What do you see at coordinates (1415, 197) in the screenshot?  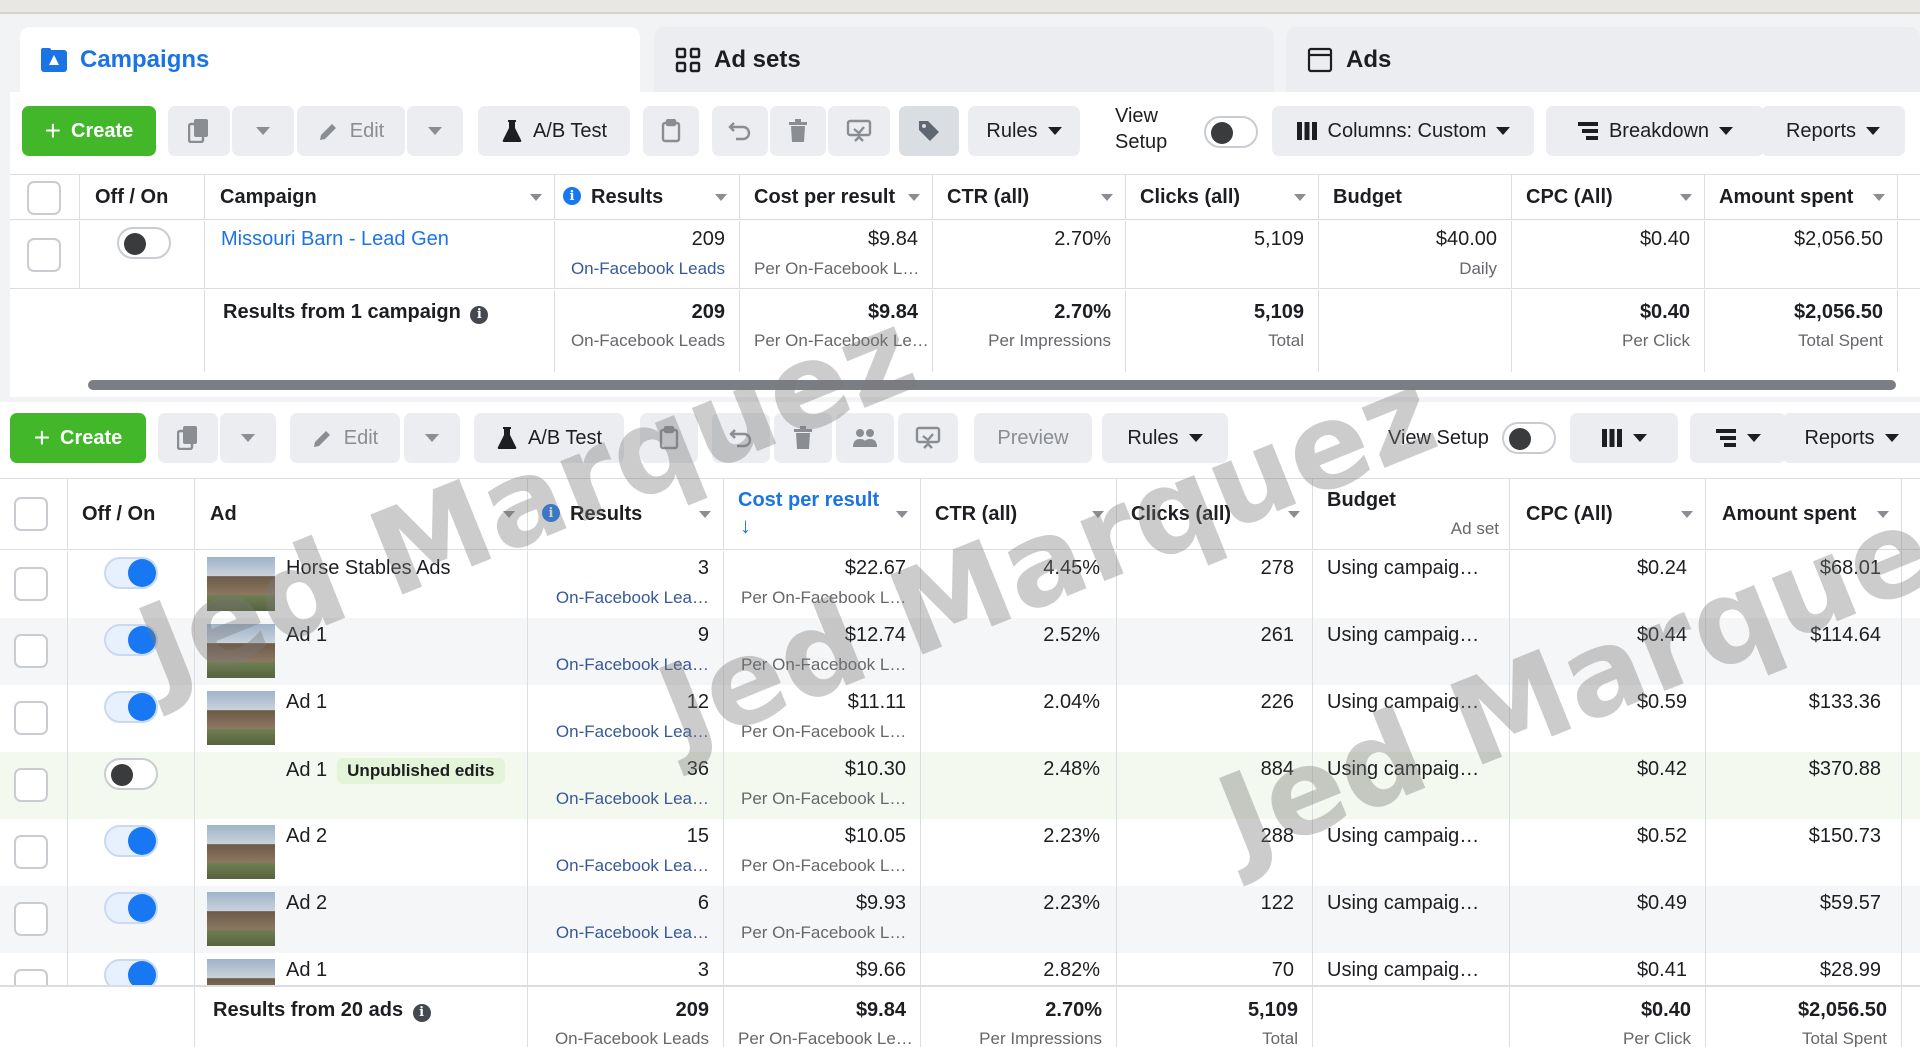 I see `col-budget: Budget` at bounding box center [1415, 197].